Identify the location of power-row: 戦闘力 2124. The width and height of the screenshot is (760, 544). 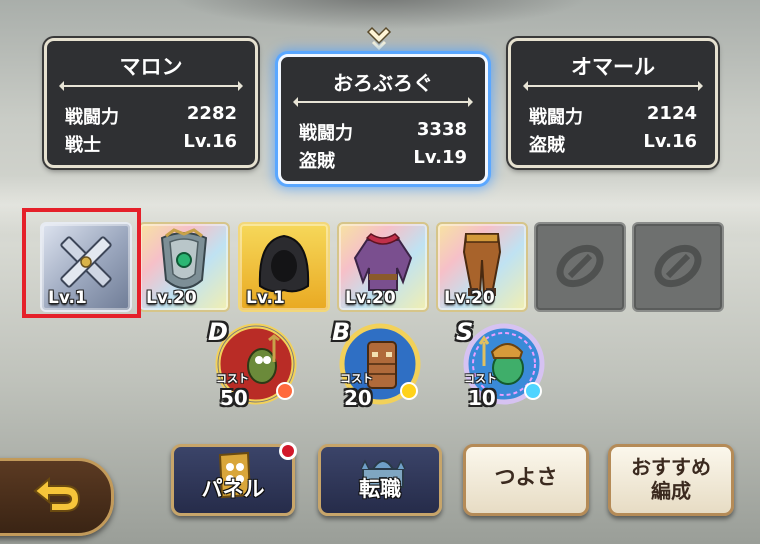
(613, 116).